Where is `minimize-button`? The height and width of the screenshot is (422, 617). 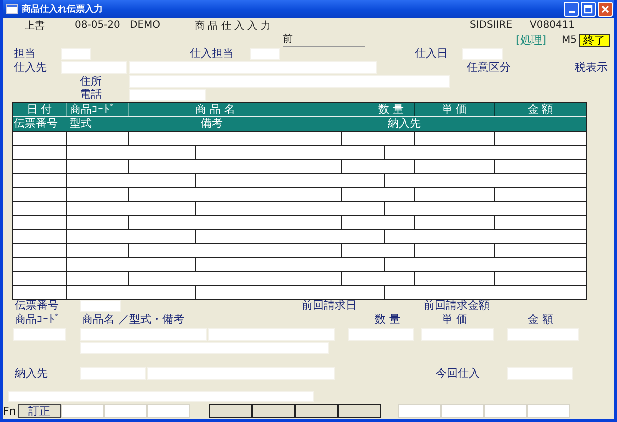 minimize-button is located at coordinates (571, 9).